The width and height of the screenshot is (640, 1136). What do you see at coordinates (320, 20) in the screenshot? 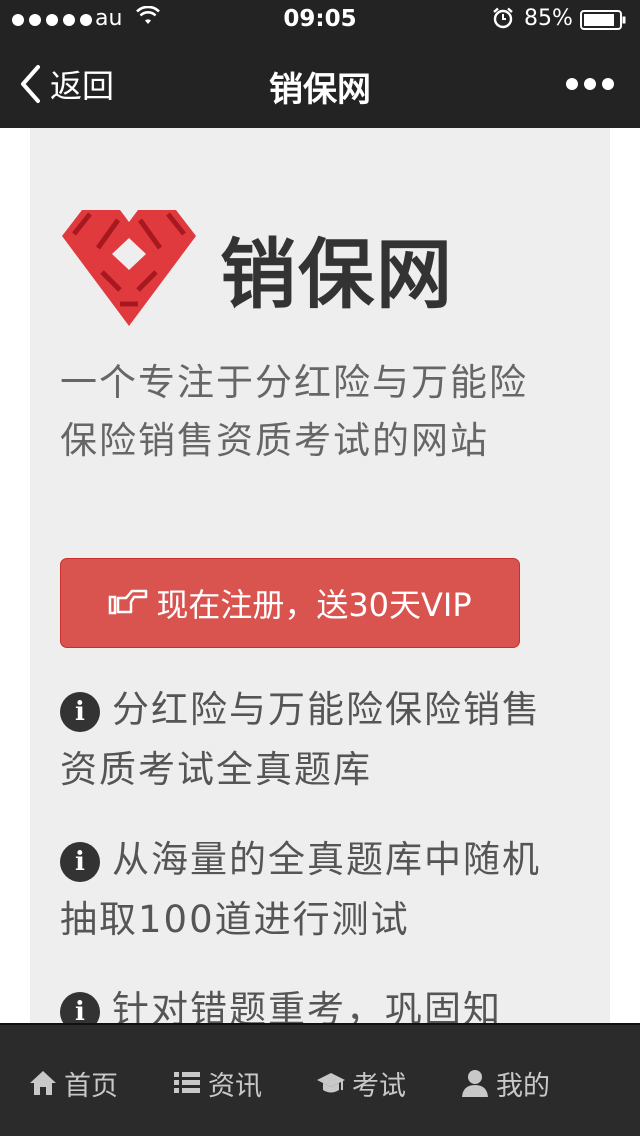
I see `status-bar: au 09:05 85%` at bounding box center [320, 20].